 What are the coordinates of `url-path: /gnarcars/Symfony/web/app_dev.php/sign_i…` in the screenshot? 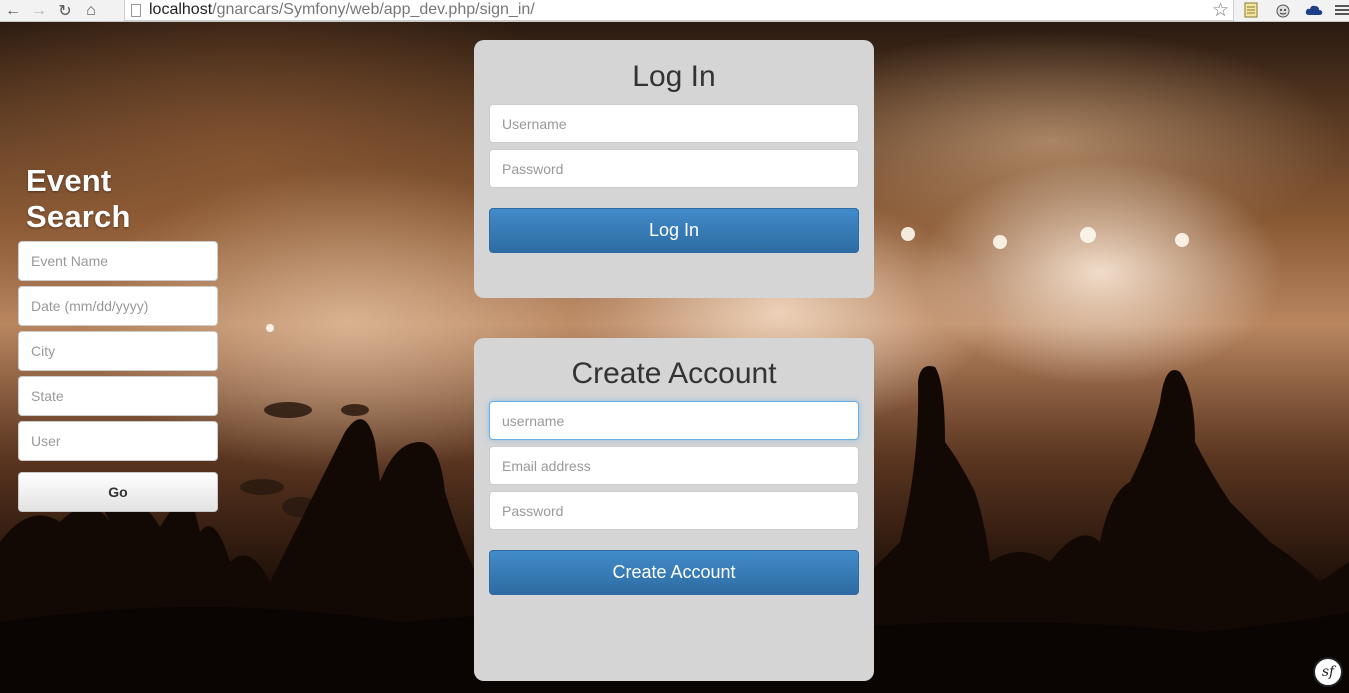 It's located at (373, 9).